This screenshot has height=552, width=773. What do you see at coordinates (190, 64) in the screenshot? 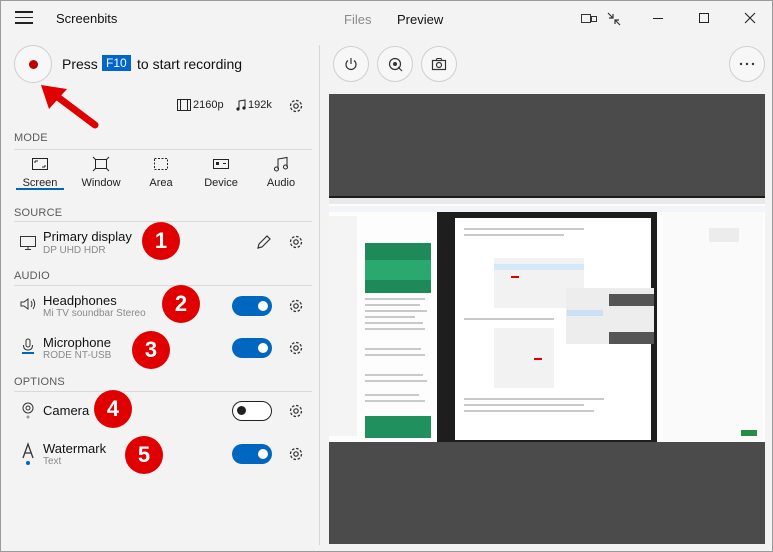
I see `recording-hint: to start recording` at bounding box center [190, 64].